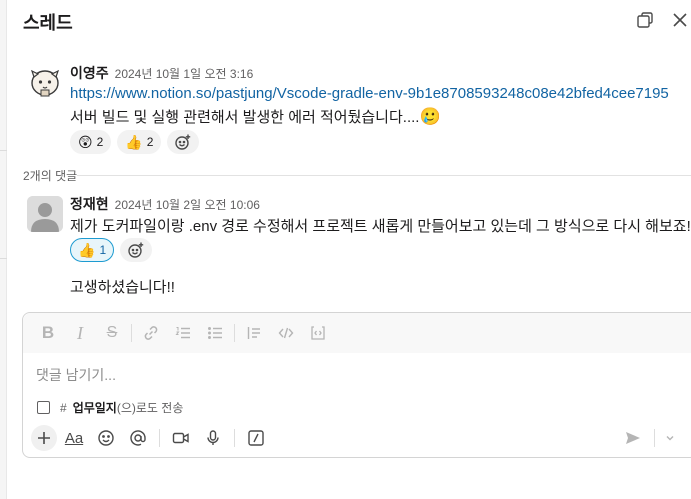  What do you see at coordinates (89, 204) in the screenshot?
I see `author-name-text: 정재현` at bounding box center [89, 204].